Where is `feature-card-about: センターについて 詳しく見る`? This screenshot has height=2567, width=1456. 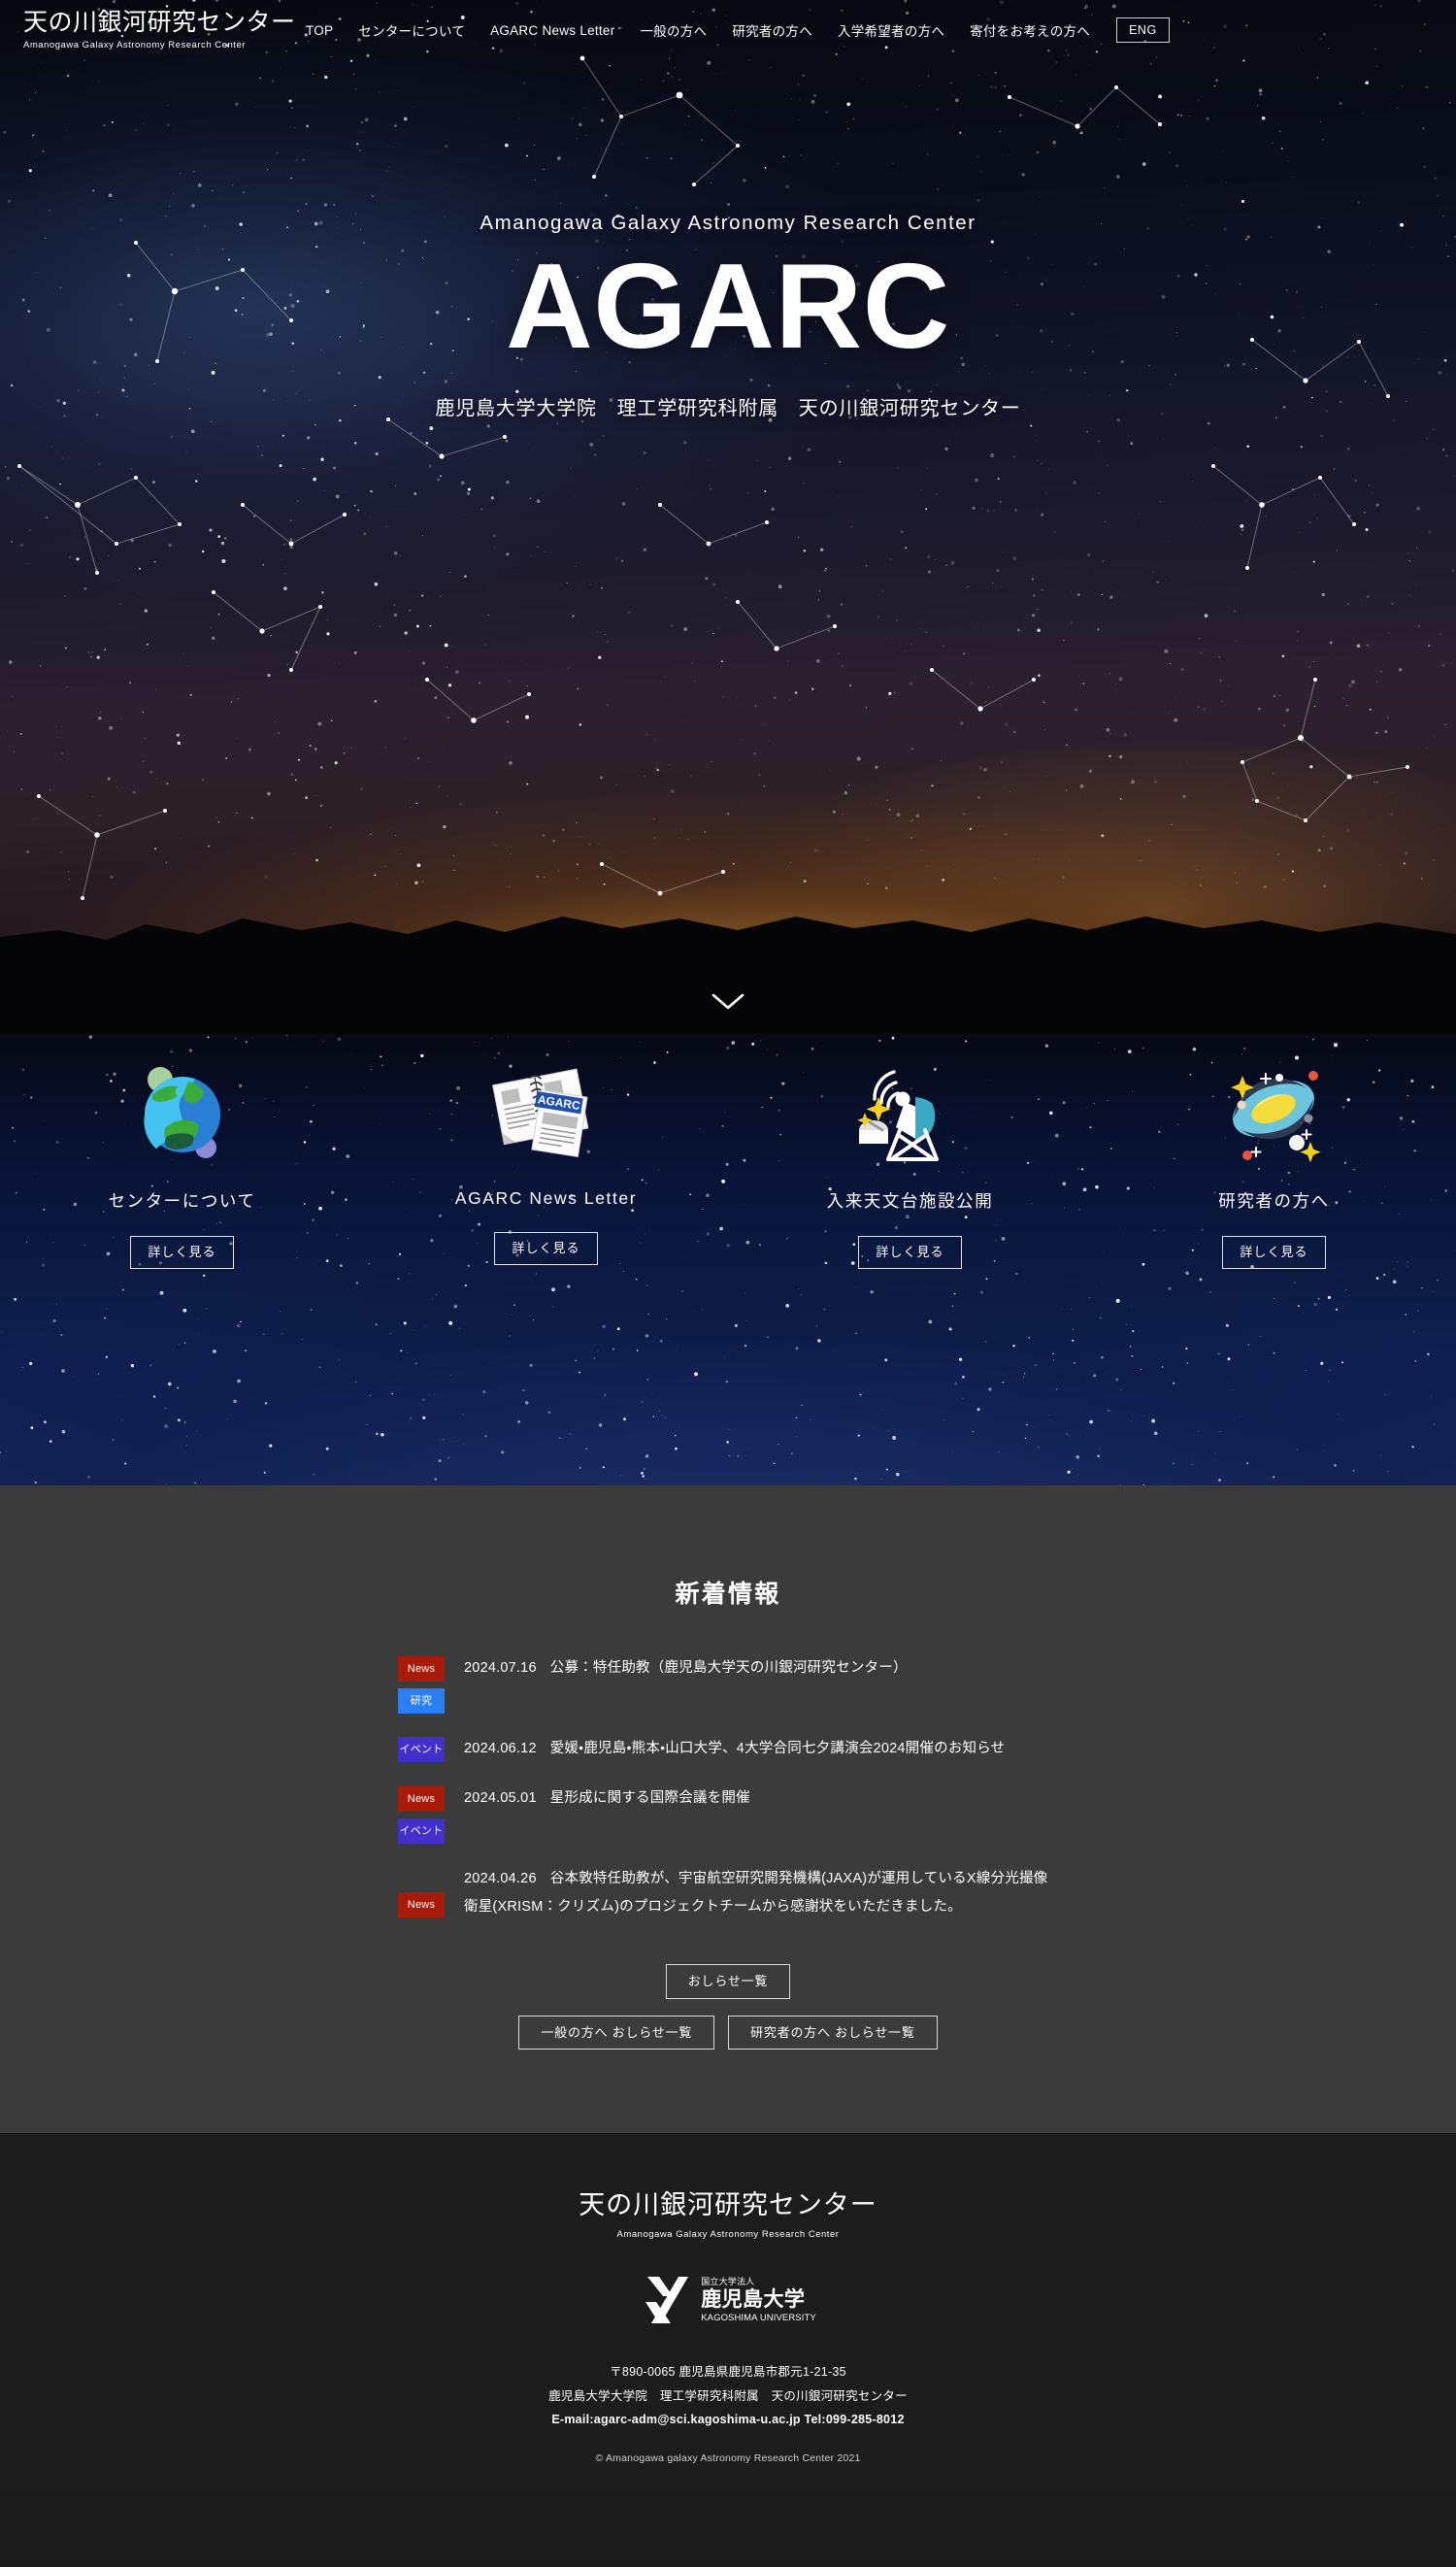 feature-card-about: センターについて 詳しく見る is located at coordinates (182, 1160).